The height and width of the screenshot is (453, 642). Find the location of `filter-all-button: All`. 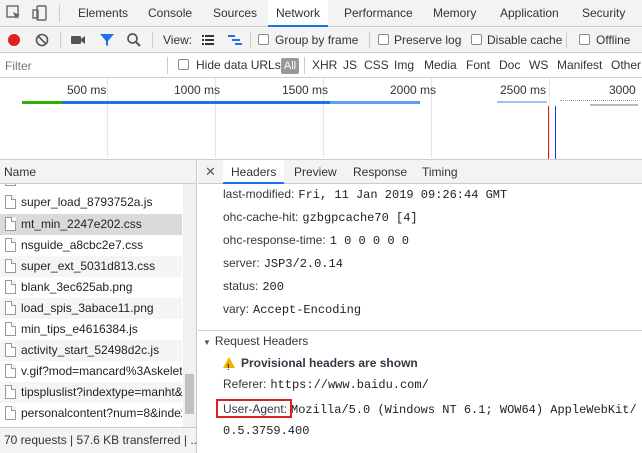

filter-all-button: All is located at coordinates (290, 66).